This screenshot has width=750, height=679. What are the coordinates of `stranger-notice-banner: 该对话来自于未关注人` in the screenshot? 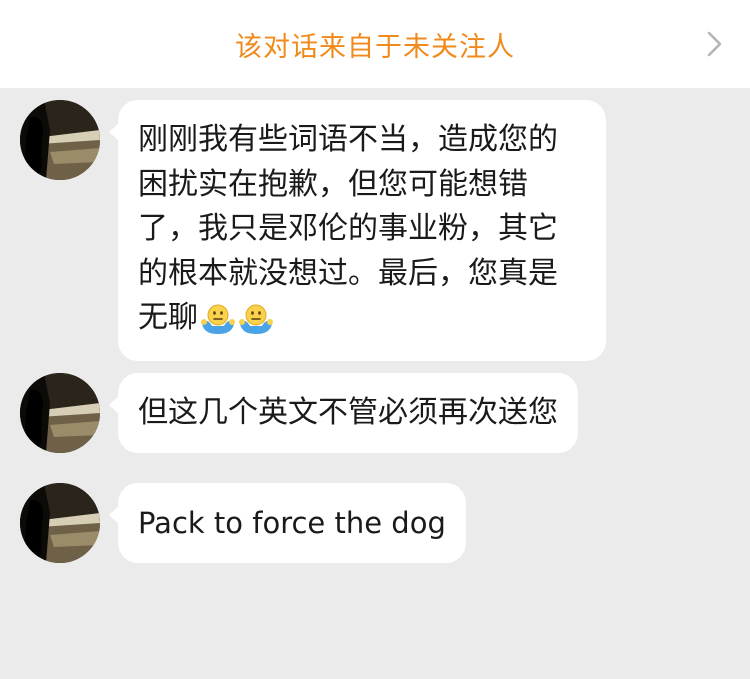 It's located at (375, 44).